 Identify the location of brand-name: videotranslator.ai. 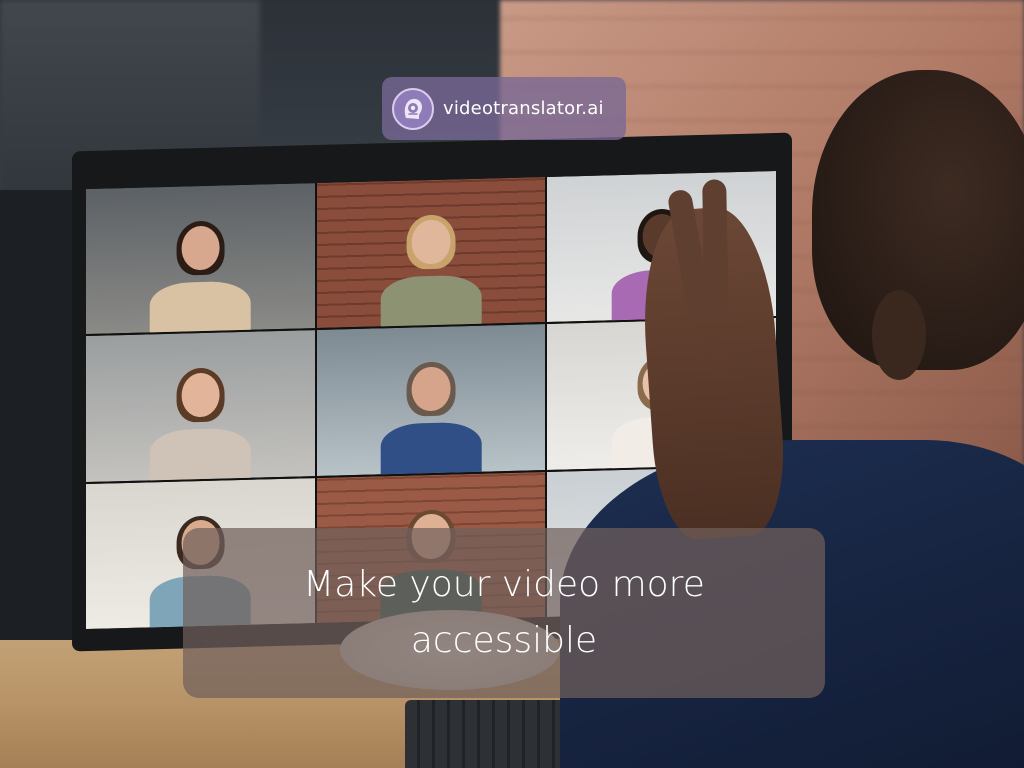
(523, 108).